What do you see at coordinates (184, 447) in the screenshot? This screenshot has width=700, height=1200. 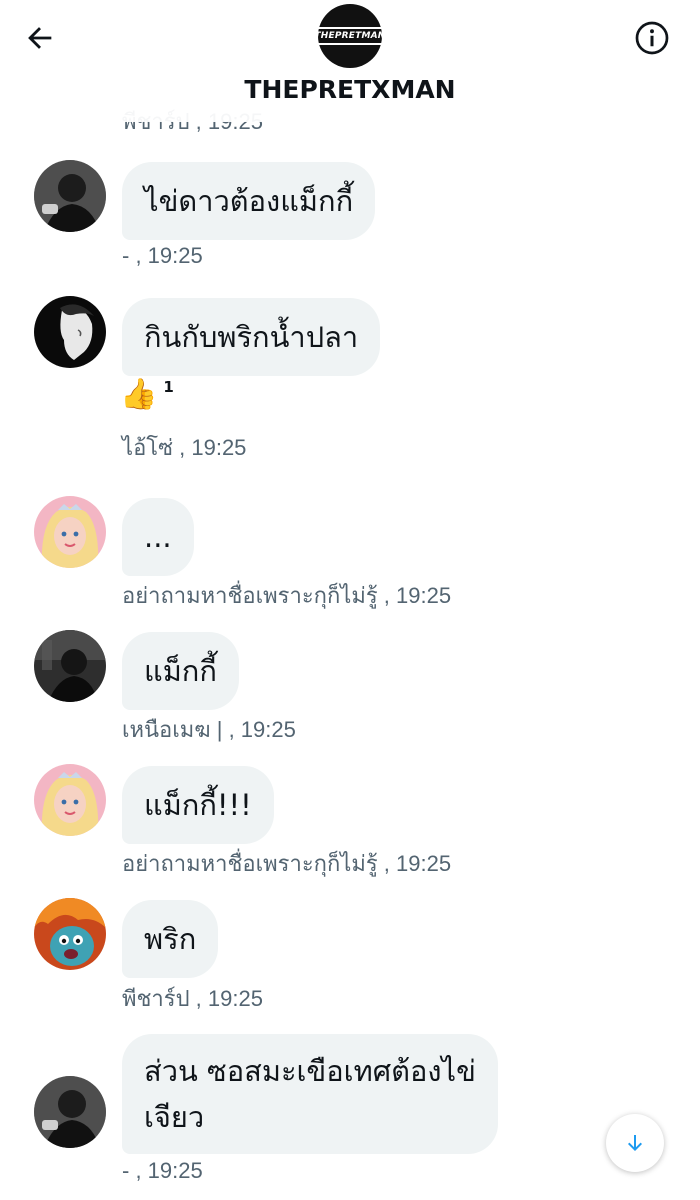 I see `message-meta: ไอ้โซ่ , 19:25` at bounding box center [184, 447].